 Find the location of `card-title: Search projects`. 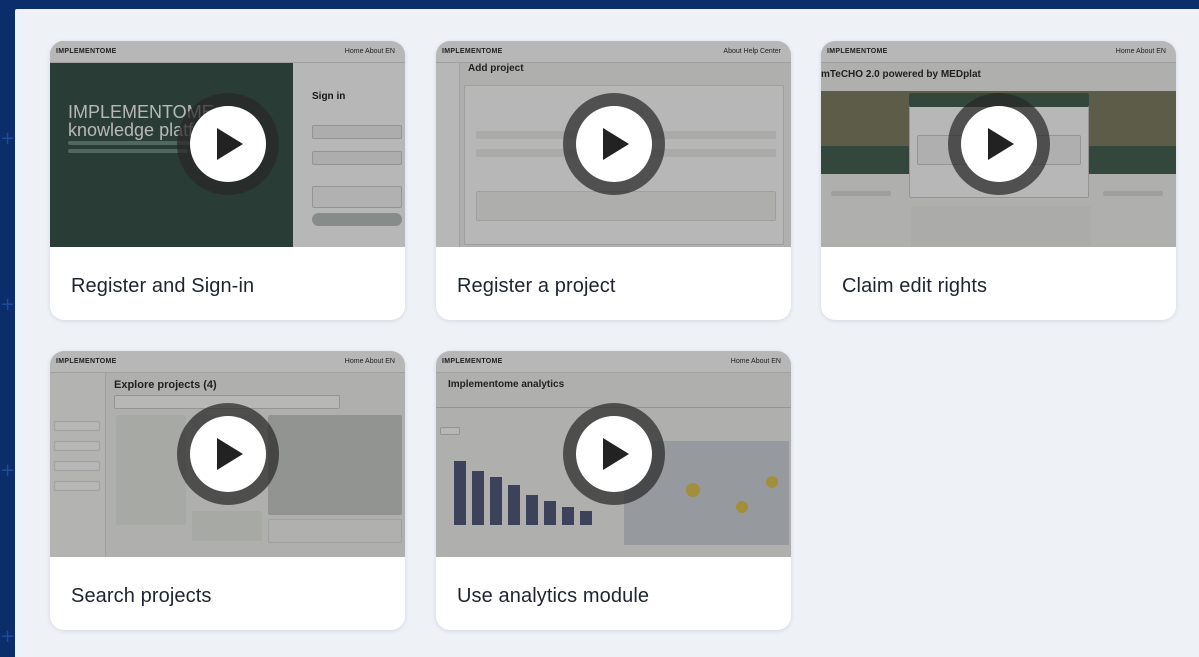

card-title: Search projects is located at coordinates (141, 596).